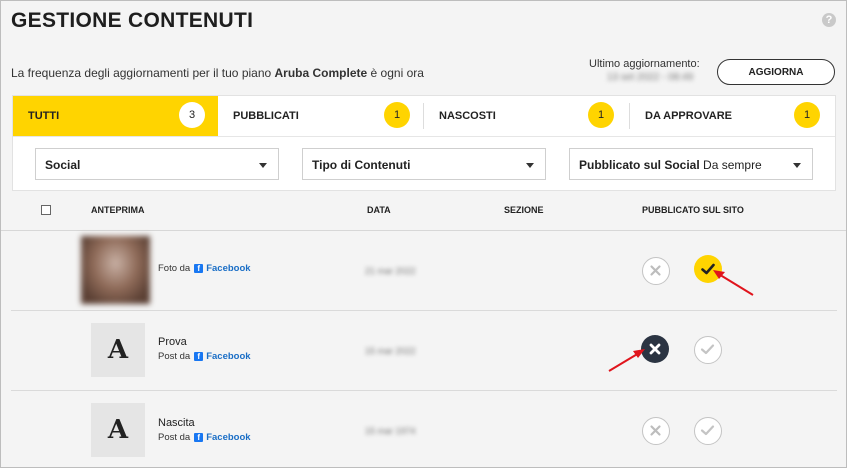 The height and width of the screenshot is (468, 847). Describe the element at coordinates (424, 164) in the screenshot. I see `content-type-dropdown: Tipo di Contenuti` at that location.